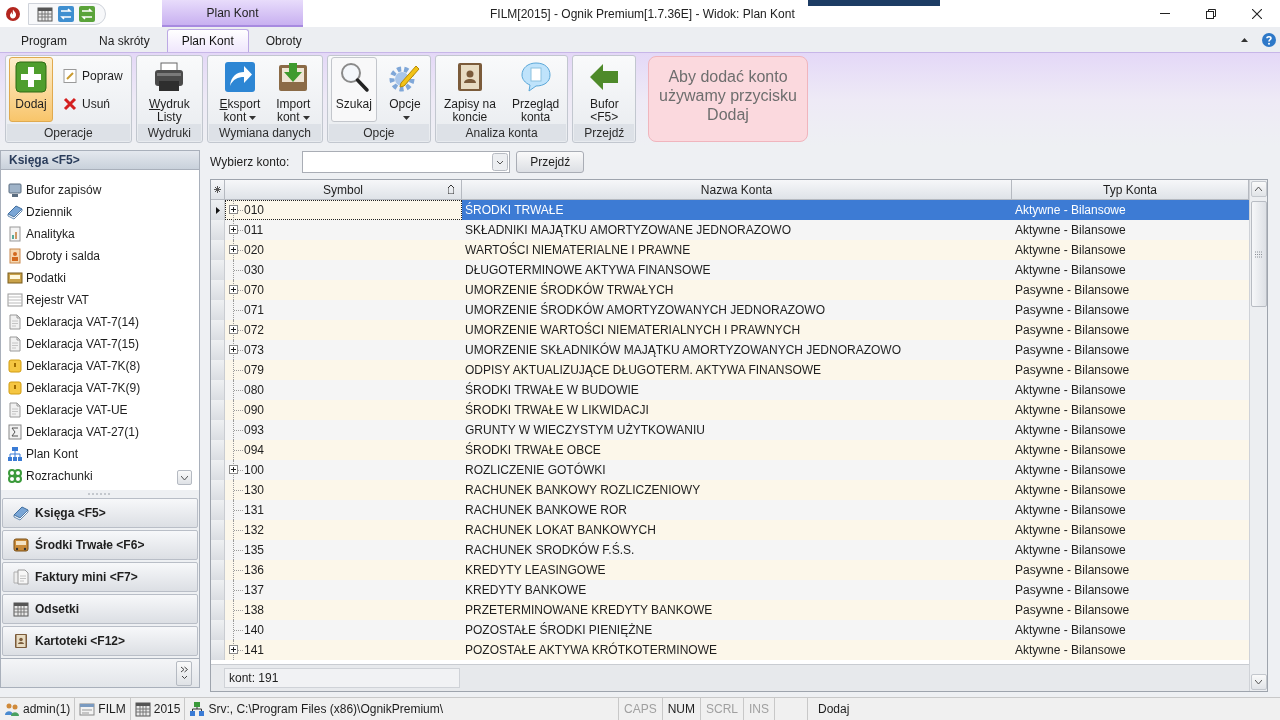 This screenshot has height=720, width=1280. I want to click on nav-item: Deklaracja VAT-27(1), so click(100, 432).